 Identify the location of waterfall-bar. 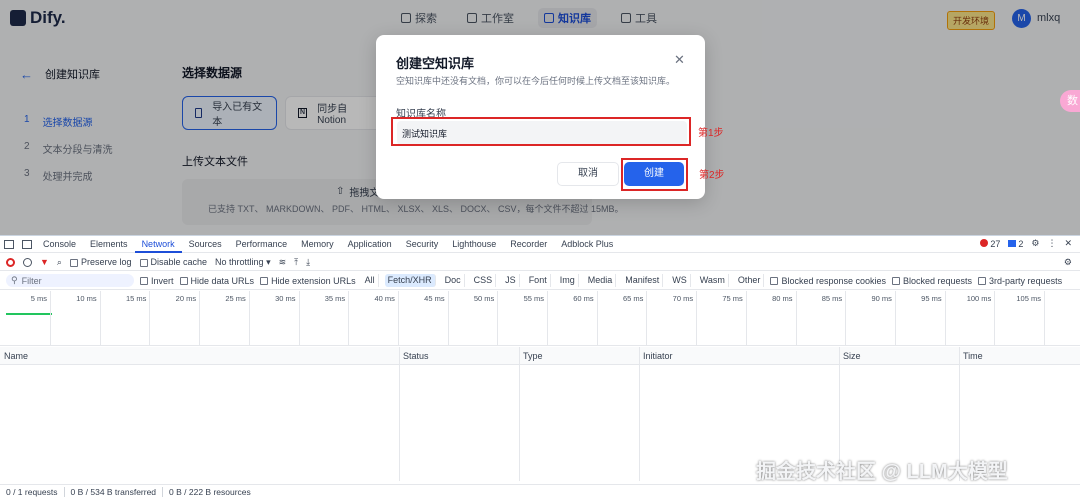
(29, 314).